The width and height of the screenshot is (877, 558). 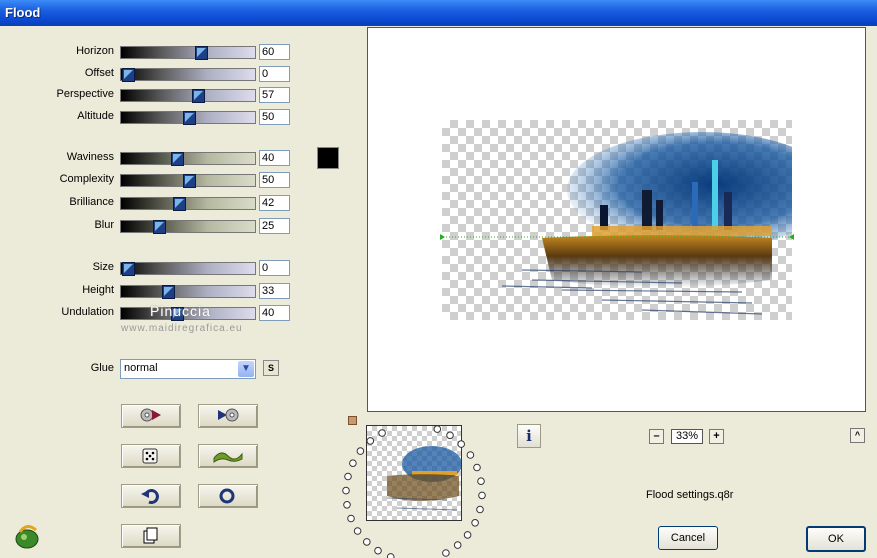 What do you see at coordinates (274, 95) in the screenshot?
I see `value-field-perspective: 57` at bounding box center [274, 95].